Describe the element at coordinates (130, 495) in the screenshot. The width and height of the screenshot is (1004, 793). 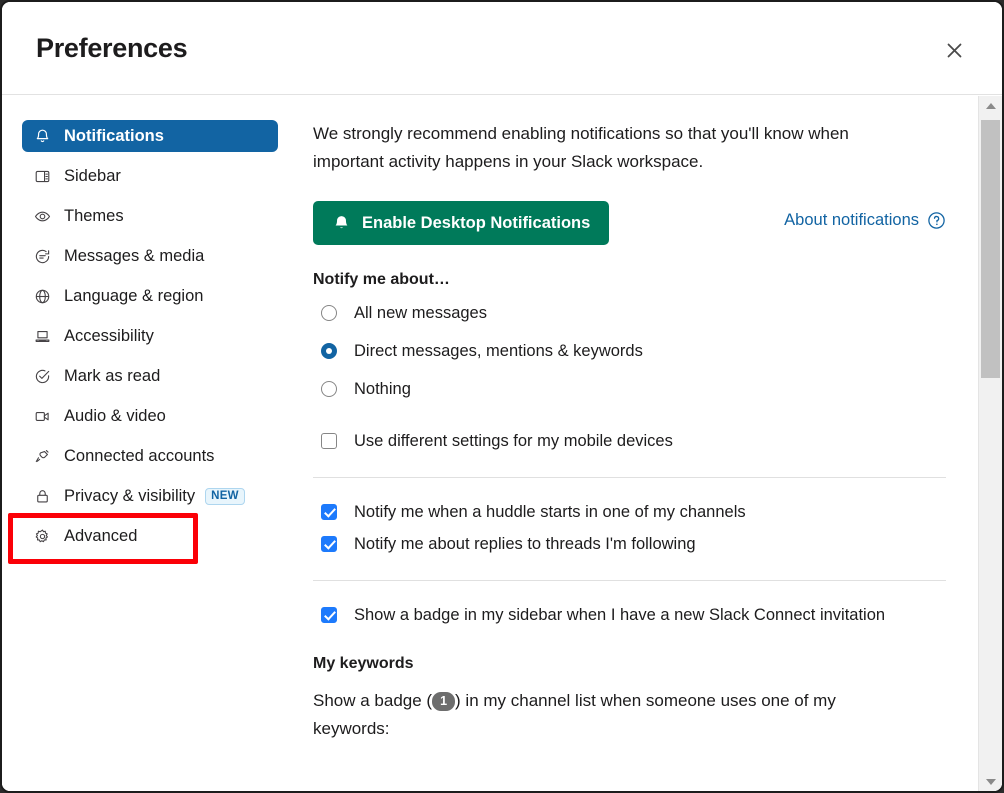
I see `sidebar-item-label: Privacy & visibility` at that location.